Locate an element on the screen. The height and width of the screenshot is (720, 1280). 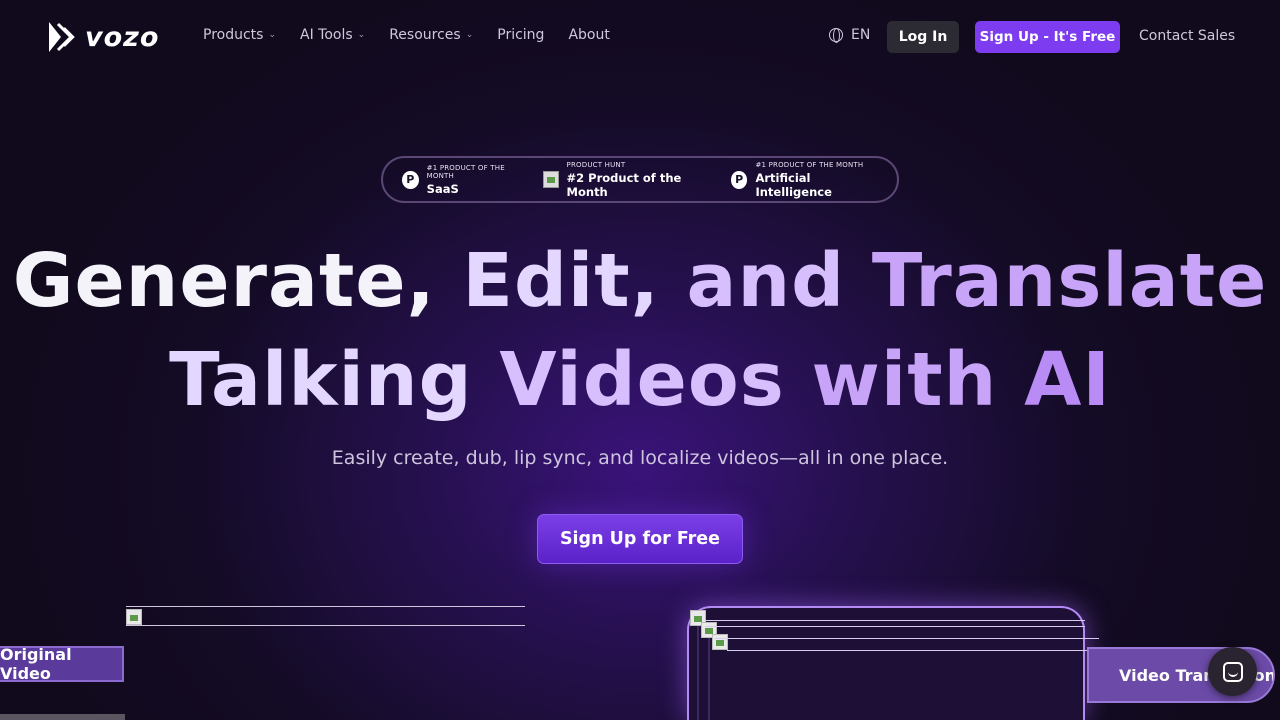
signup-button: Sign Up - It's Free is located at coordinates (1047, 37).